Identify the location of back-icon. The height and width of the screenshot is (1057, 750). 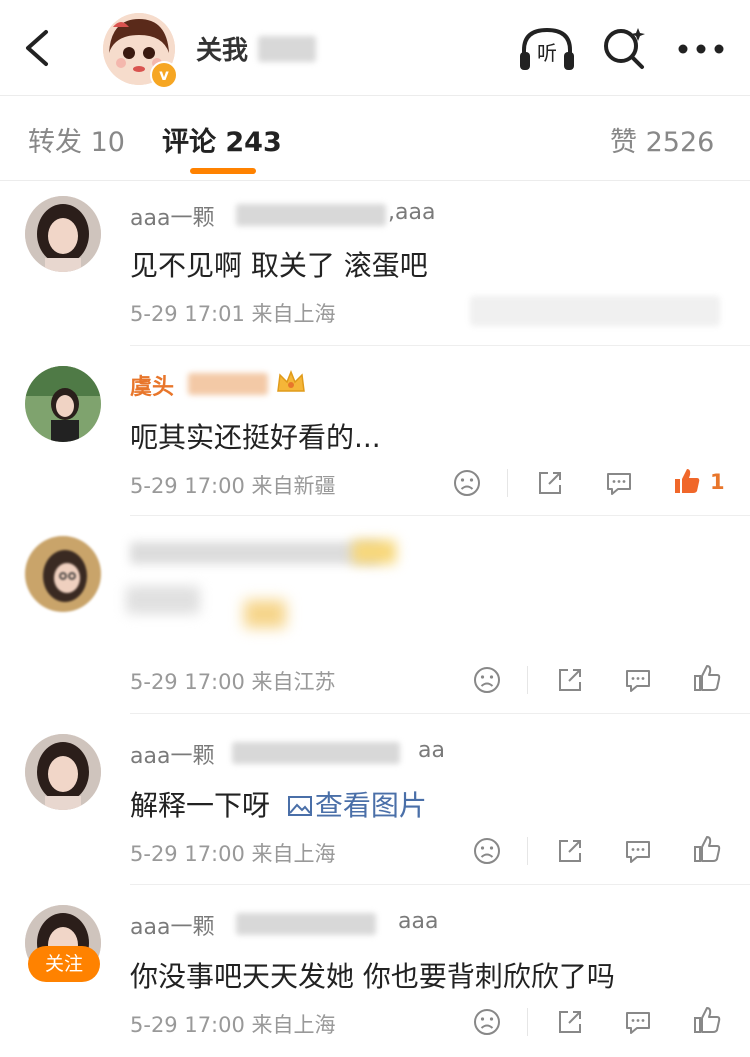
(37, 48).